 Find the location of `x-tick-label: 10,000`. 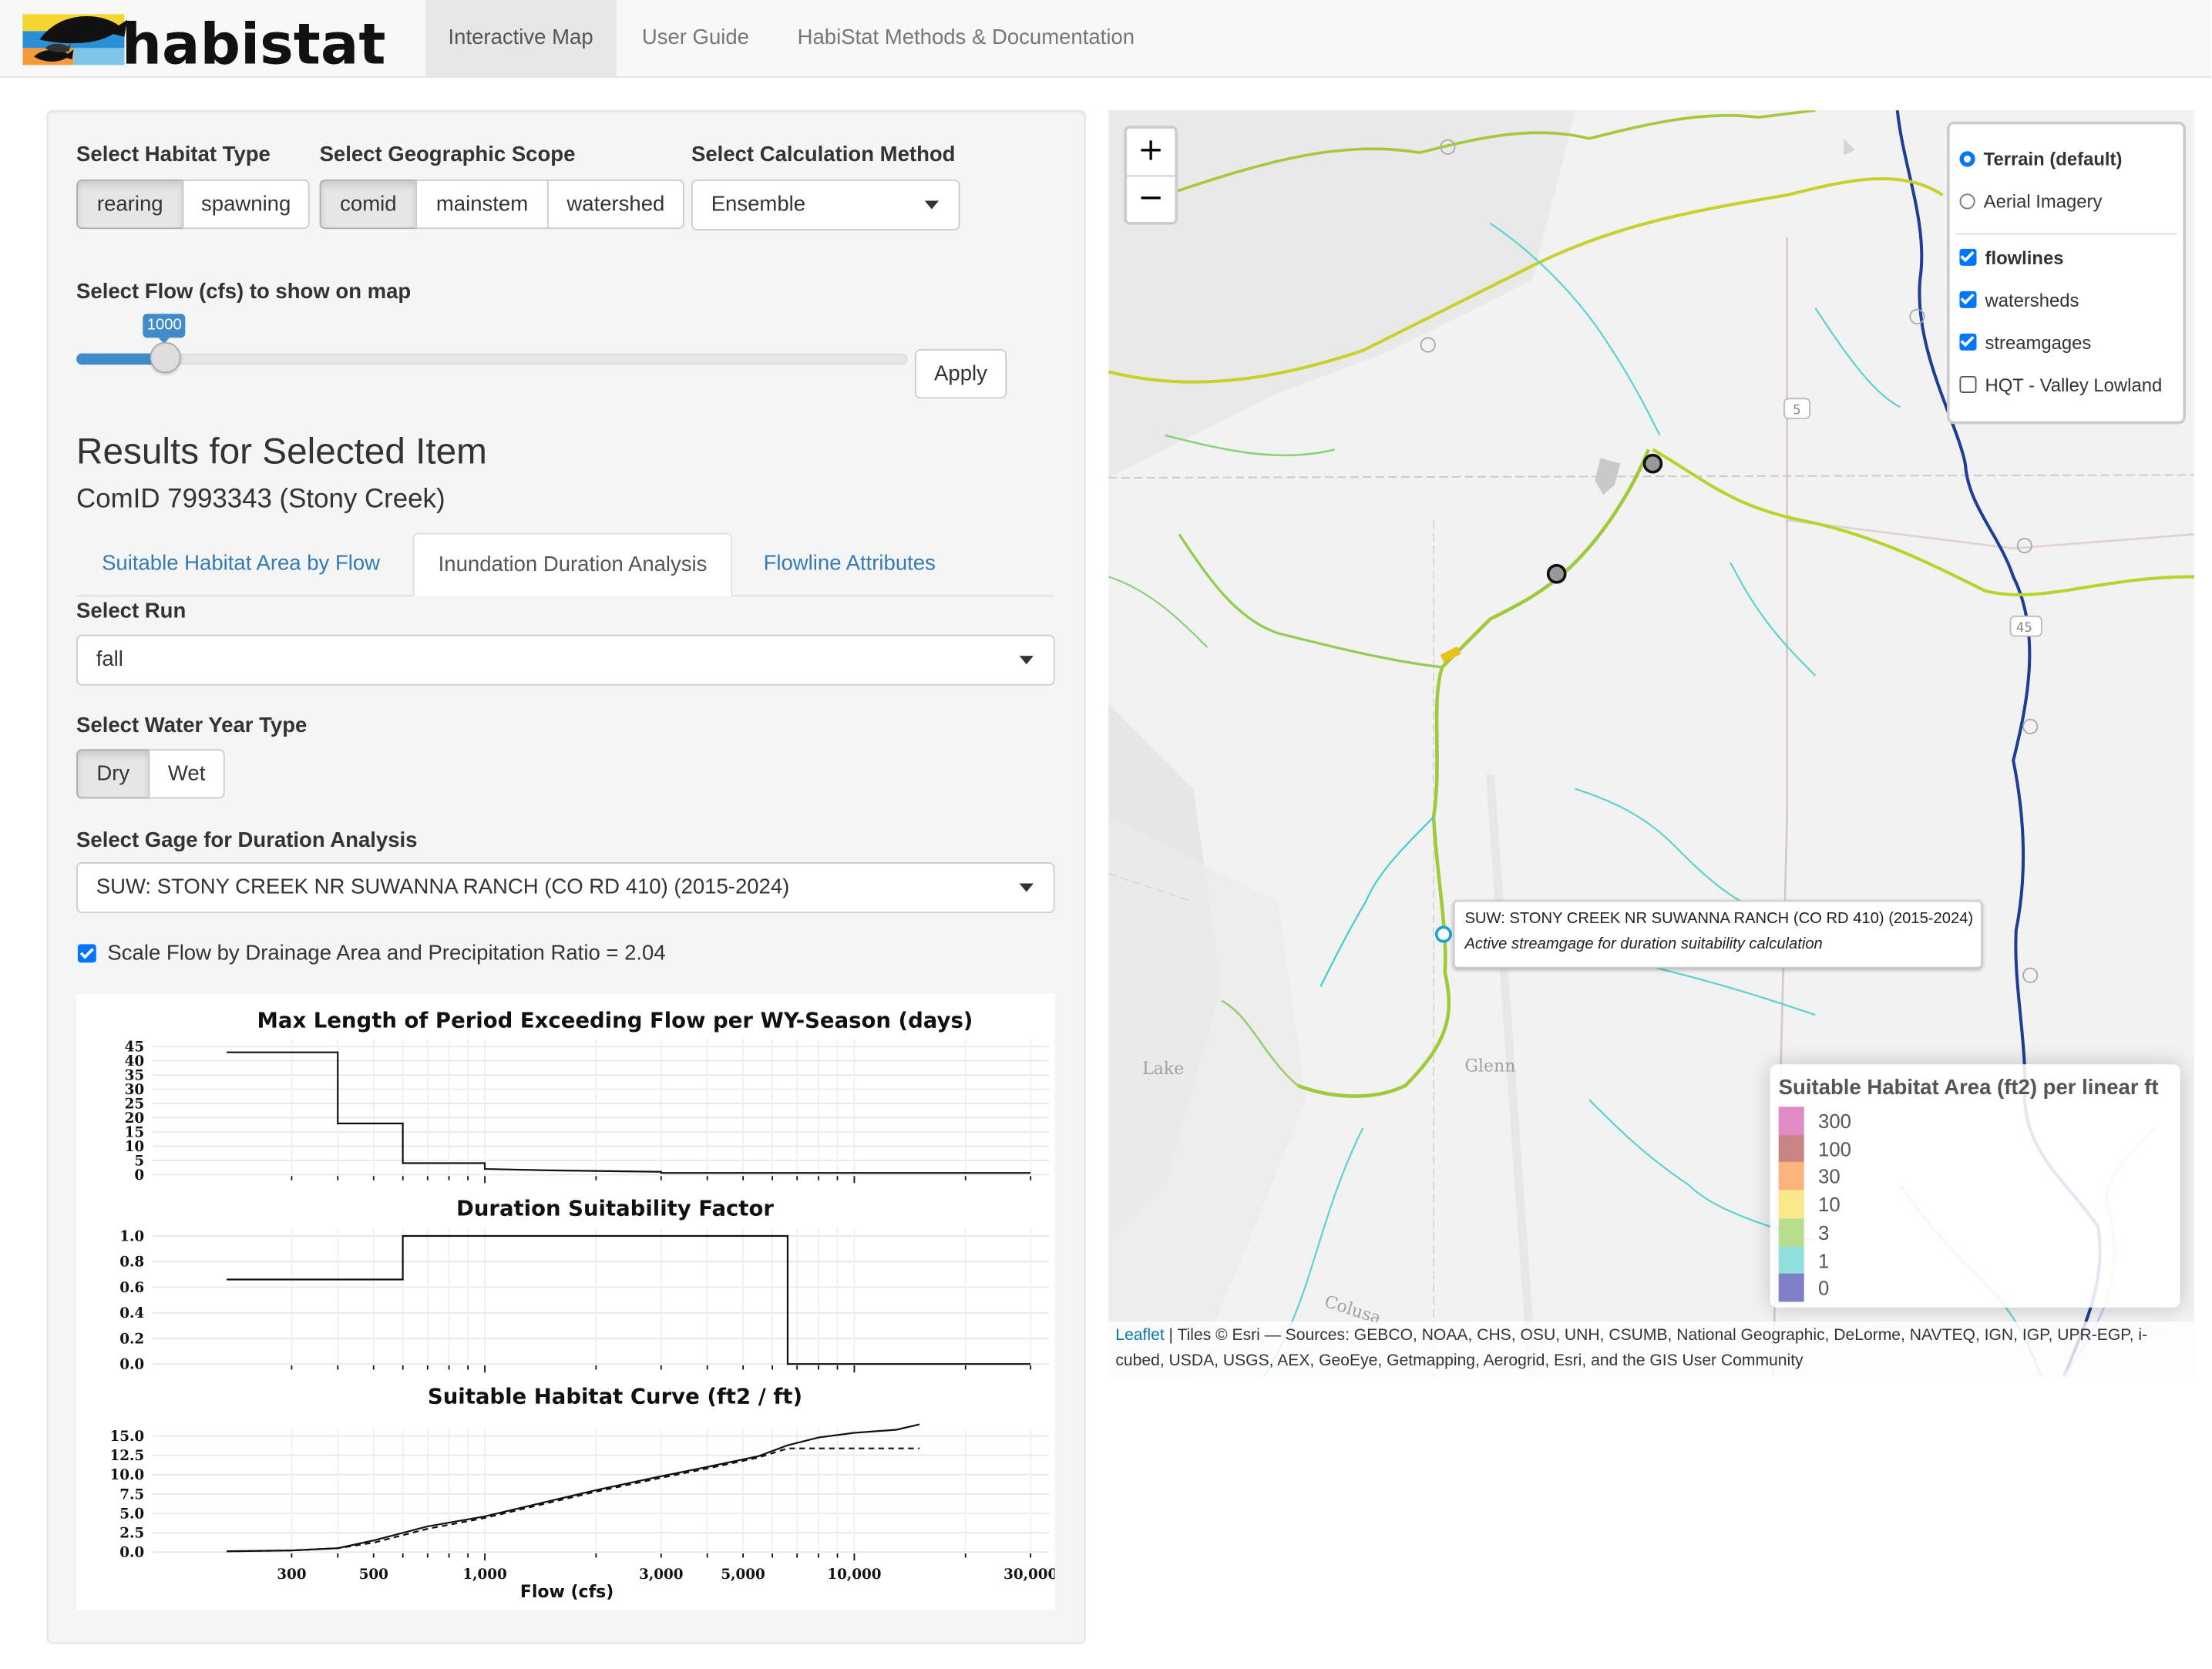

x-tick-label: 10,000 is located at coordinates (854, 1575).